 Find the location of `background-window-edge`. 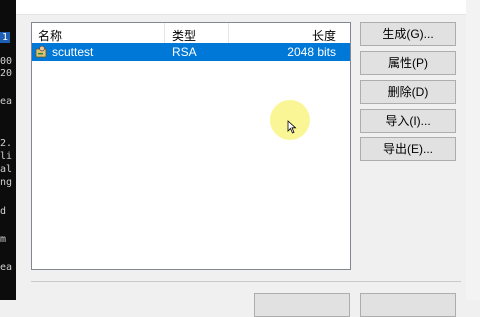

background-window-edge is located at coordinates (472, 150).